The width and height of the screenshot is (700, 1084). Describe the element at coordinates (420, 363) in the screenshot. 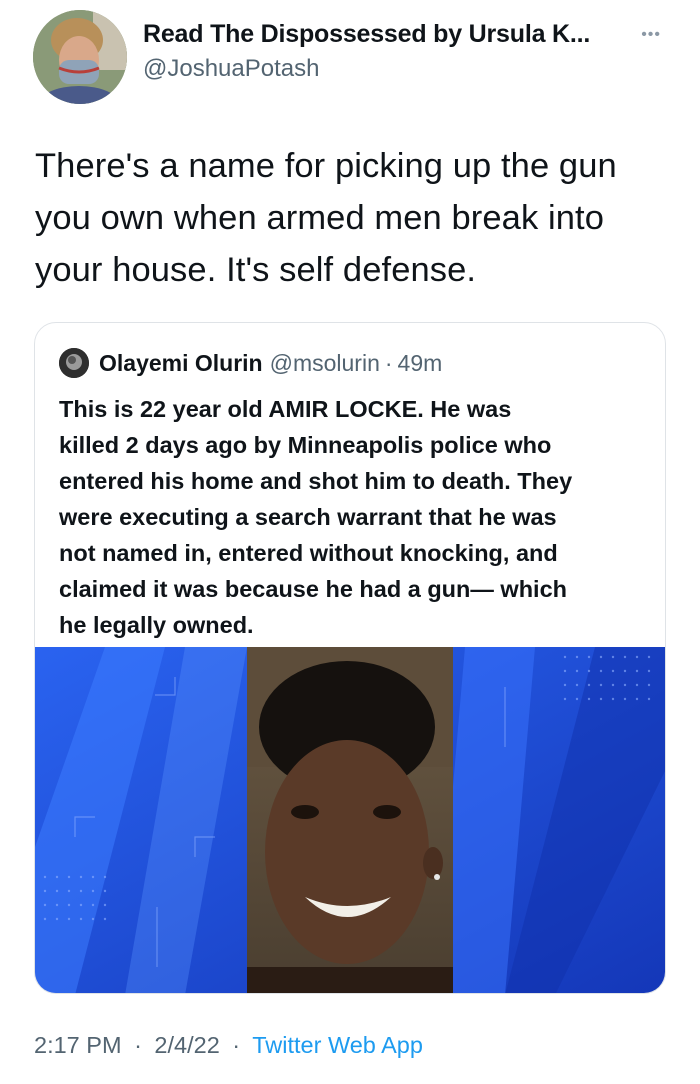

I see `quoted-timestamp: 49m` at that location.